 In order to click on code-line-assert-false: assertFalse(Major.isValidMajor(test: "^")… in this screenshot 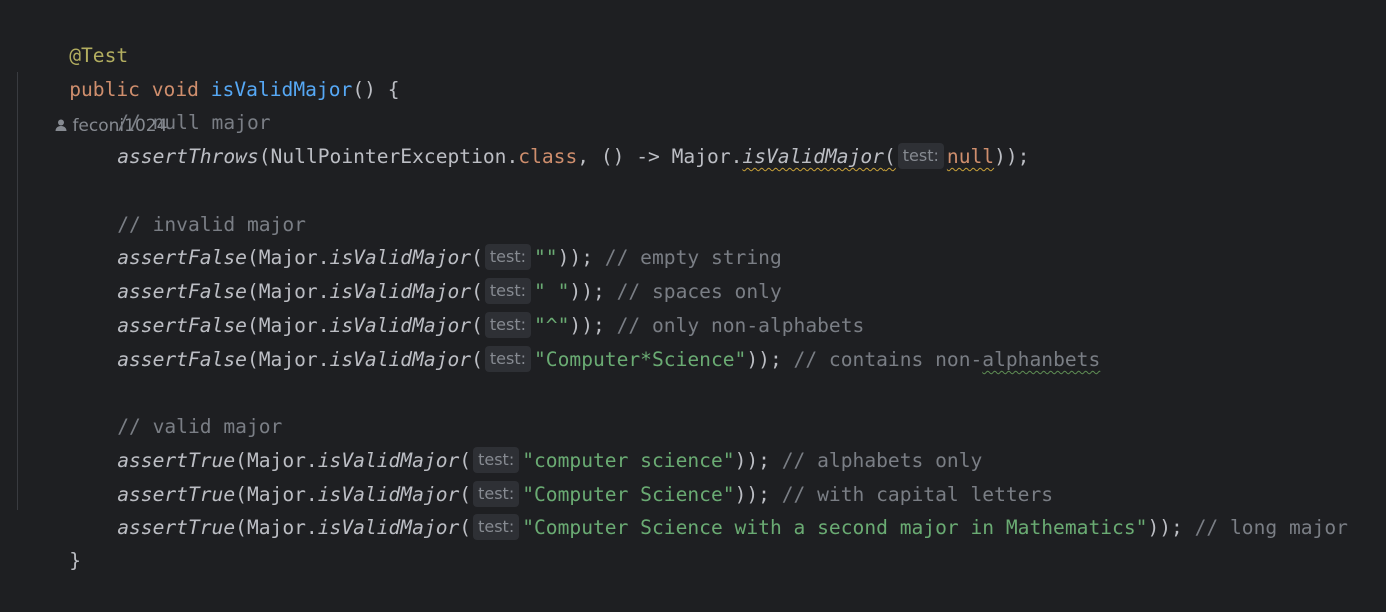, I will do `click(467, 306)`.